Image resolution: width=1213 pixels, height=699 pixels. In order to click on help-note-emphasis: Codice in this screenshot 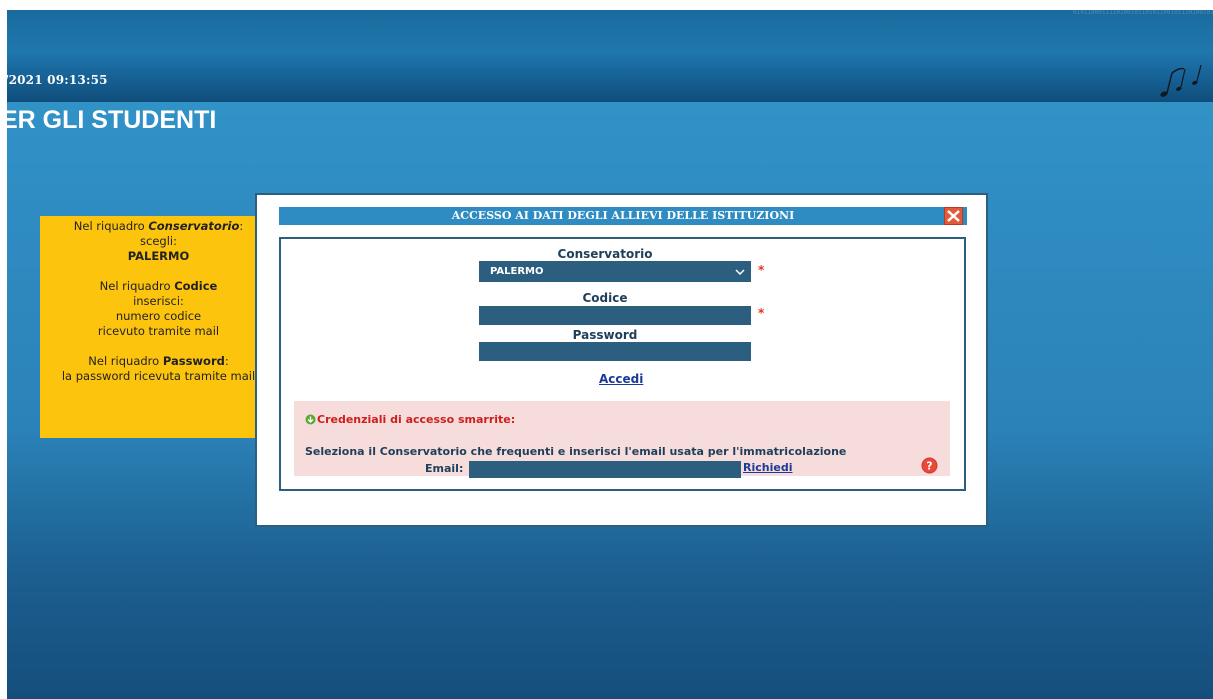, I will do `click(196, 286)`.